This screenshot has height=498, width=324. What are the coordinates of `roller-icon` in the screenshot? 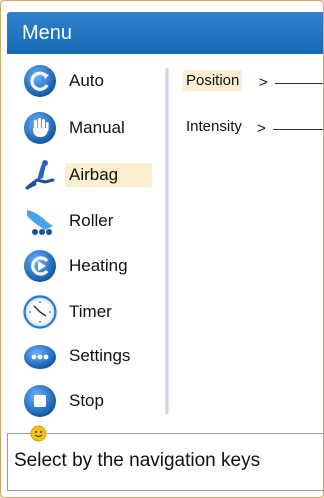 It's located at (40, 222).